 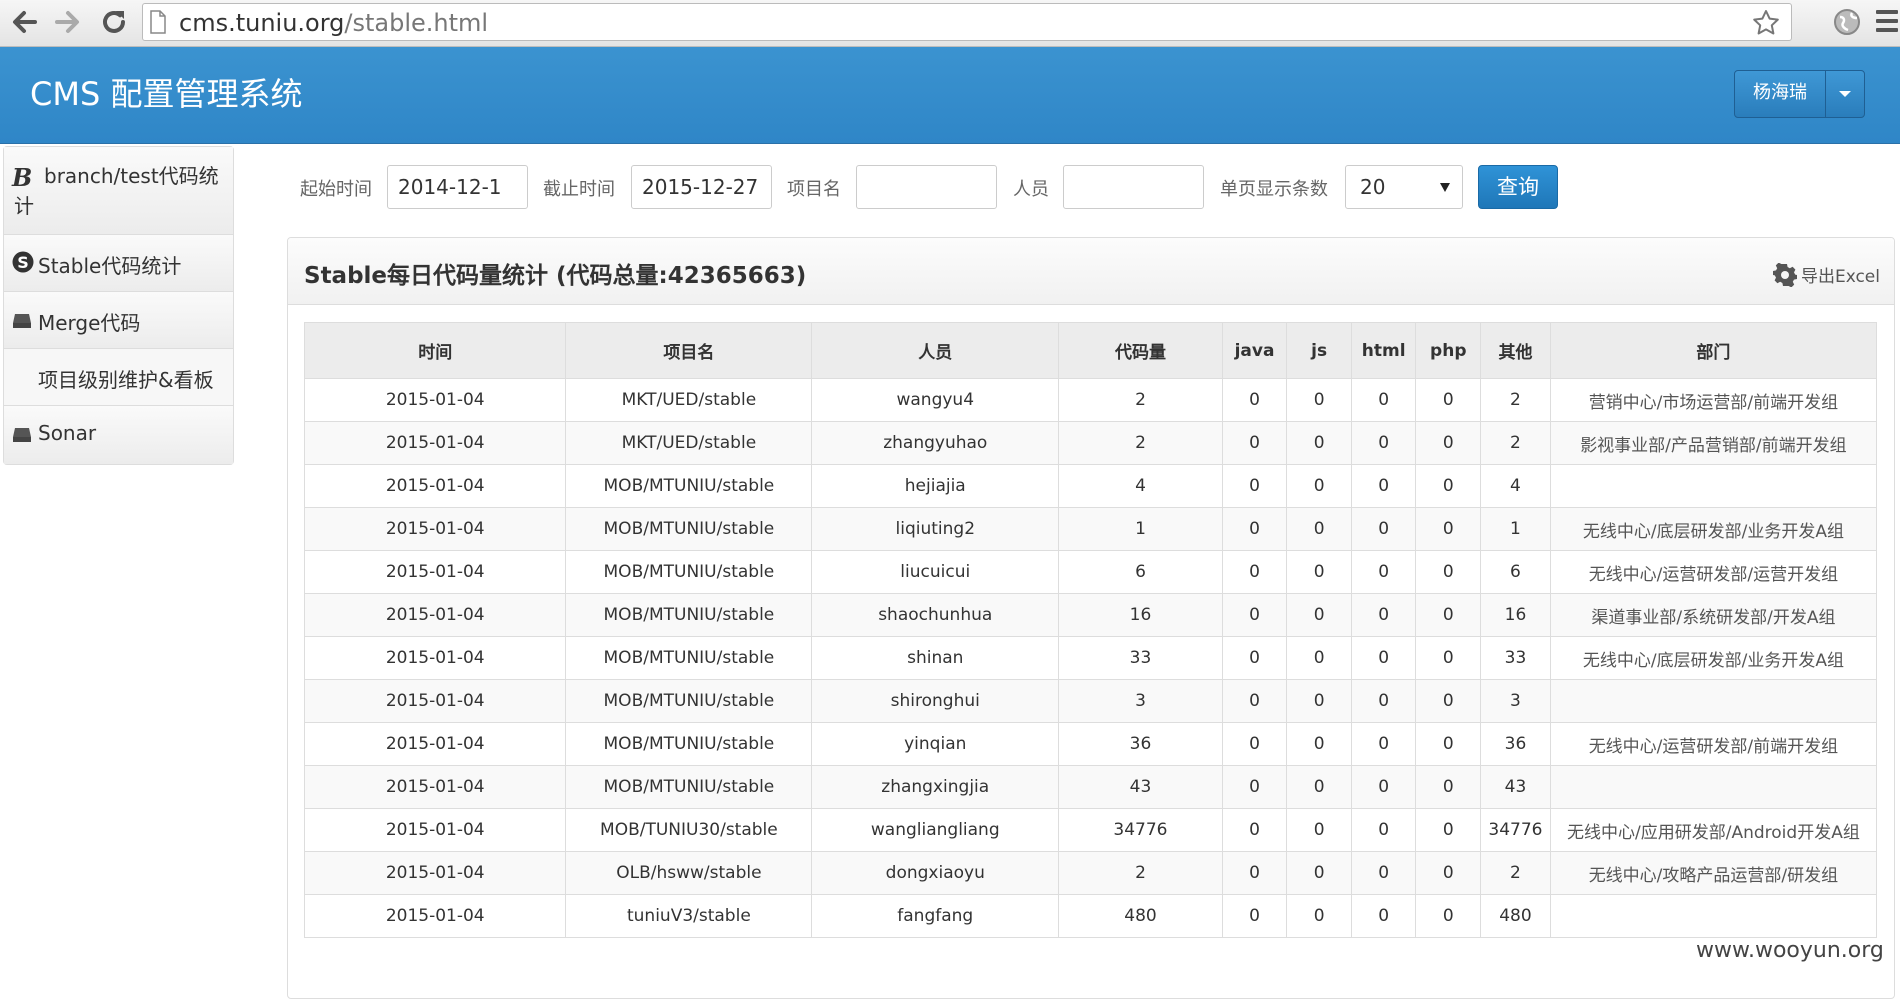 What do you see at coordinates (1383, 350) in the screenshot?
I see `column-header: html` at bounding box center [1383, 350].